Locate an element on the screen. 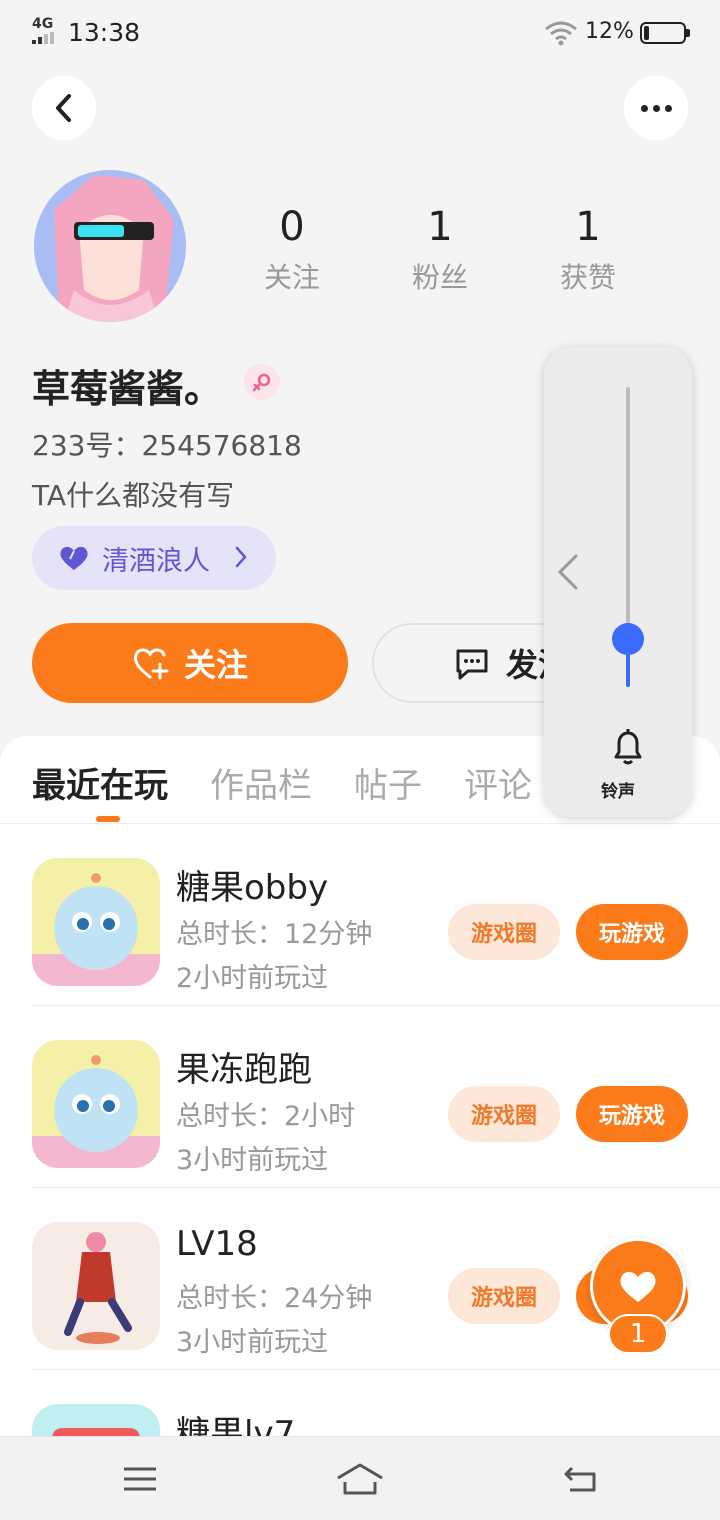 The height and width of the screenshot is (1520, 720). stat-likes: 1 获赞 is located at coordinates (588, 249).